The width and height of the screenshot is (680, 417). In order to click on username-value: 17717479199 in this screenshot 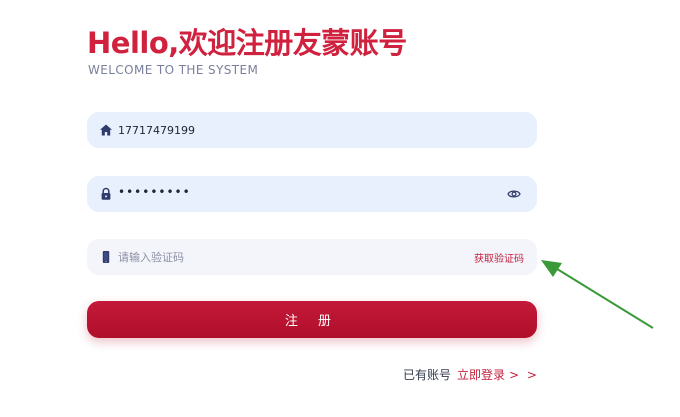, I will do `click(156, 130)`.